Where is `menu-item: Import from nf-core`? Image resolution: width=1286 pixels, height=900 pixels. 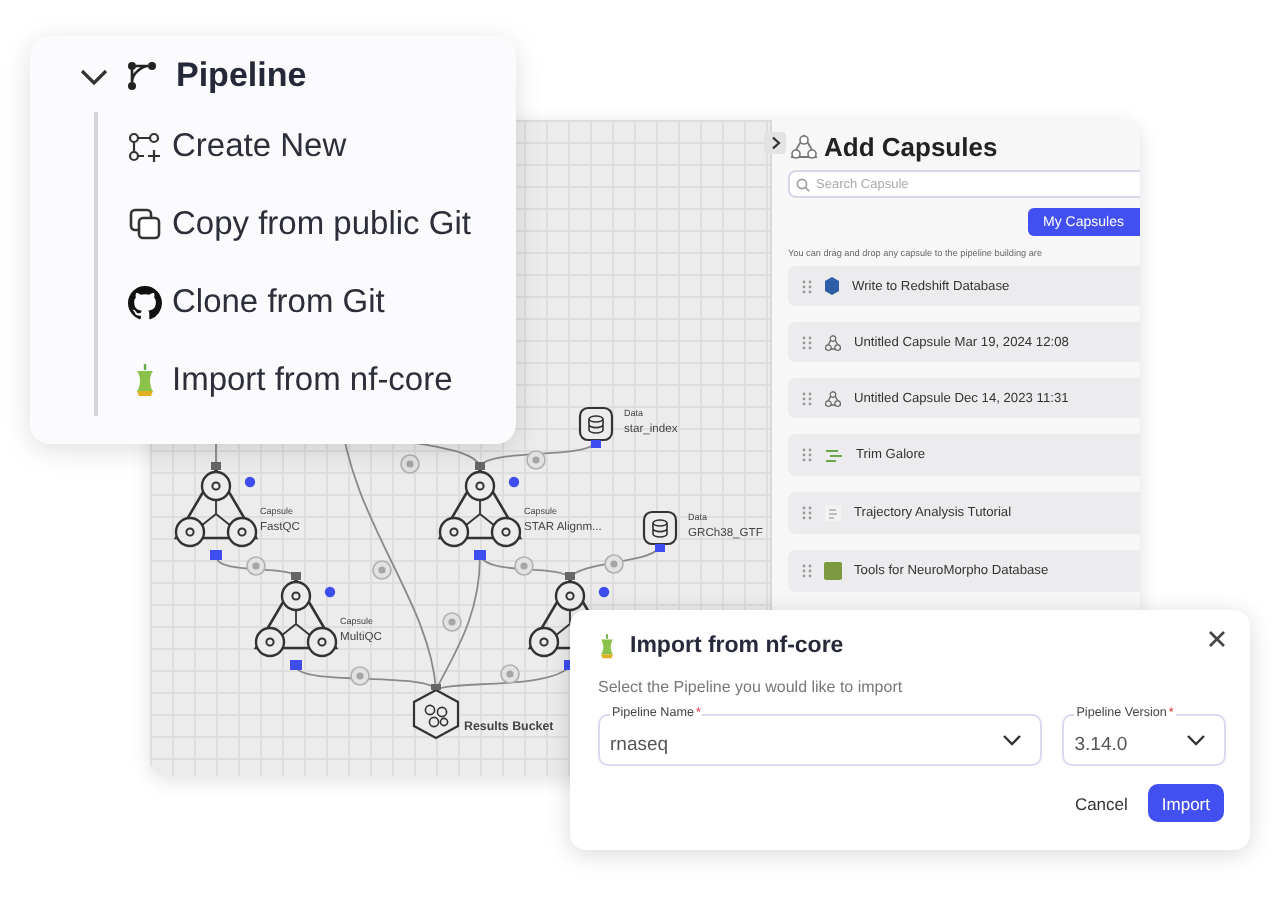
menu-item: Import from nf-core is located at coordinates (322, 380).